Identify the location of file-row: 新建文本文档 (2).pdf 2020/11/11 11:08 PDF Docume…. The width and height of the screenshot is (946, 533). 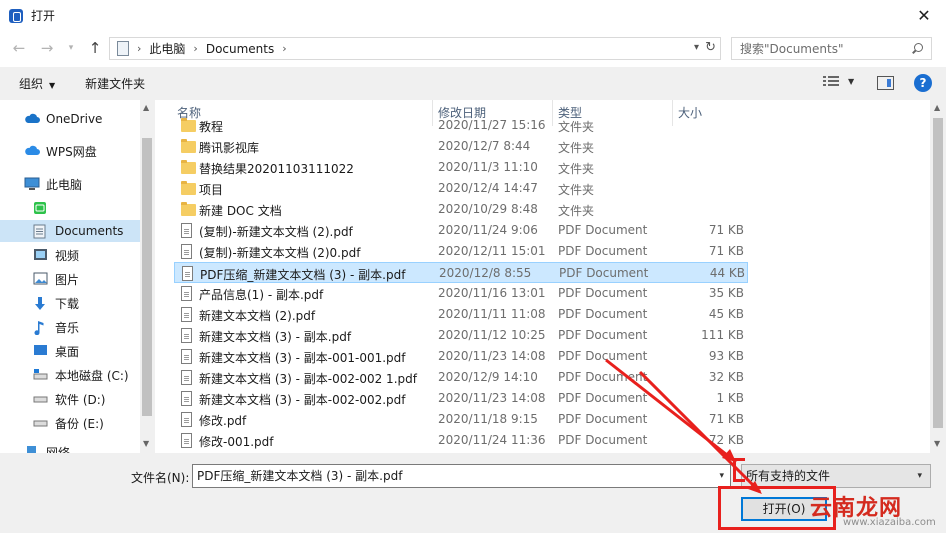
(461, 314).